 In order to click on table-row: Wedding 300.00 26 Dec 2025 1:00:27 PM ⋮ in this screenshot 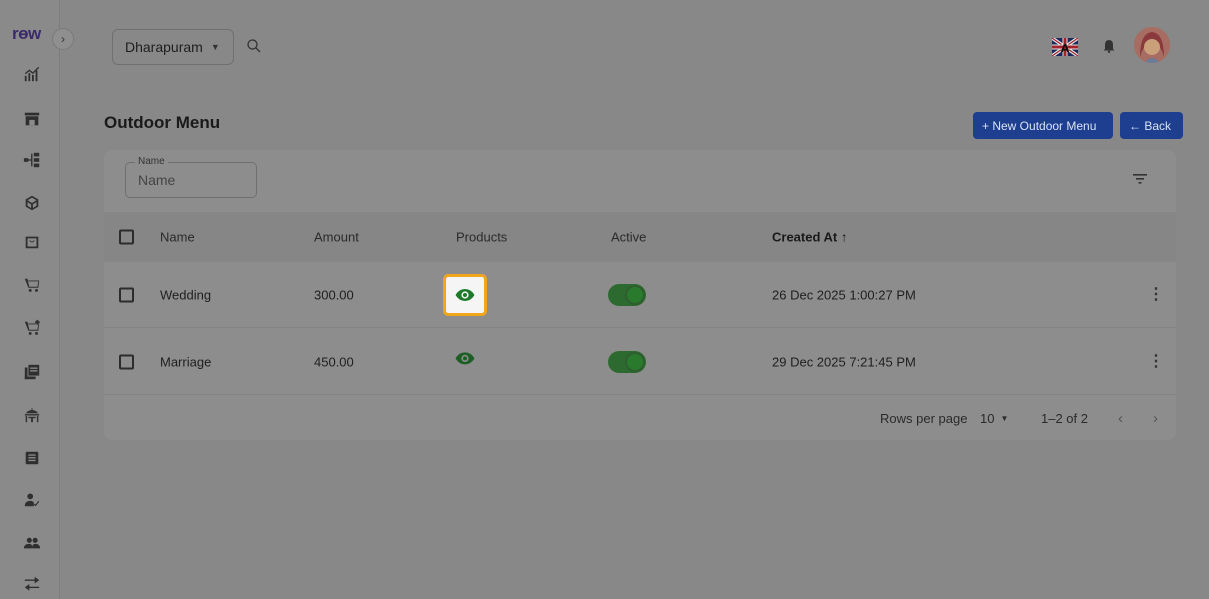, I will do `click(640, 295)`.